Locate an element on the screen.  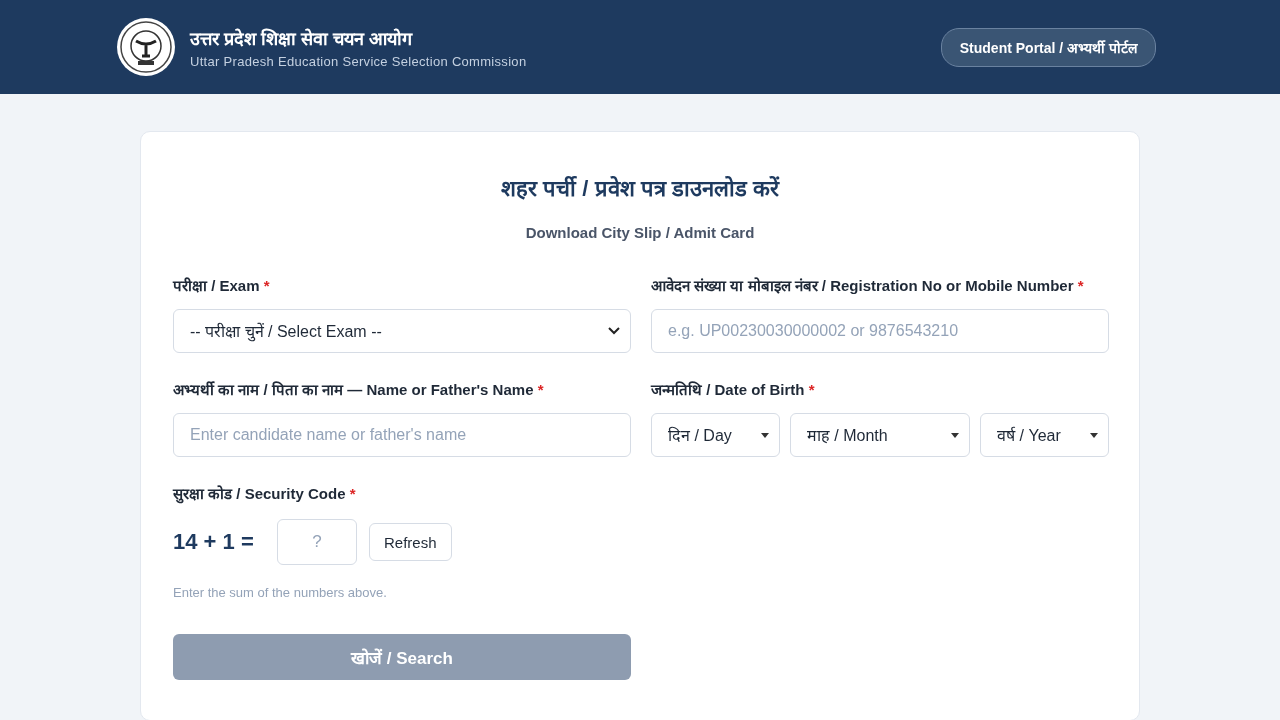
field-label: आवेदन संख्या या मोबाइल नंबर / Registration No or Mobile Number * is located at coordinates (868, 286).